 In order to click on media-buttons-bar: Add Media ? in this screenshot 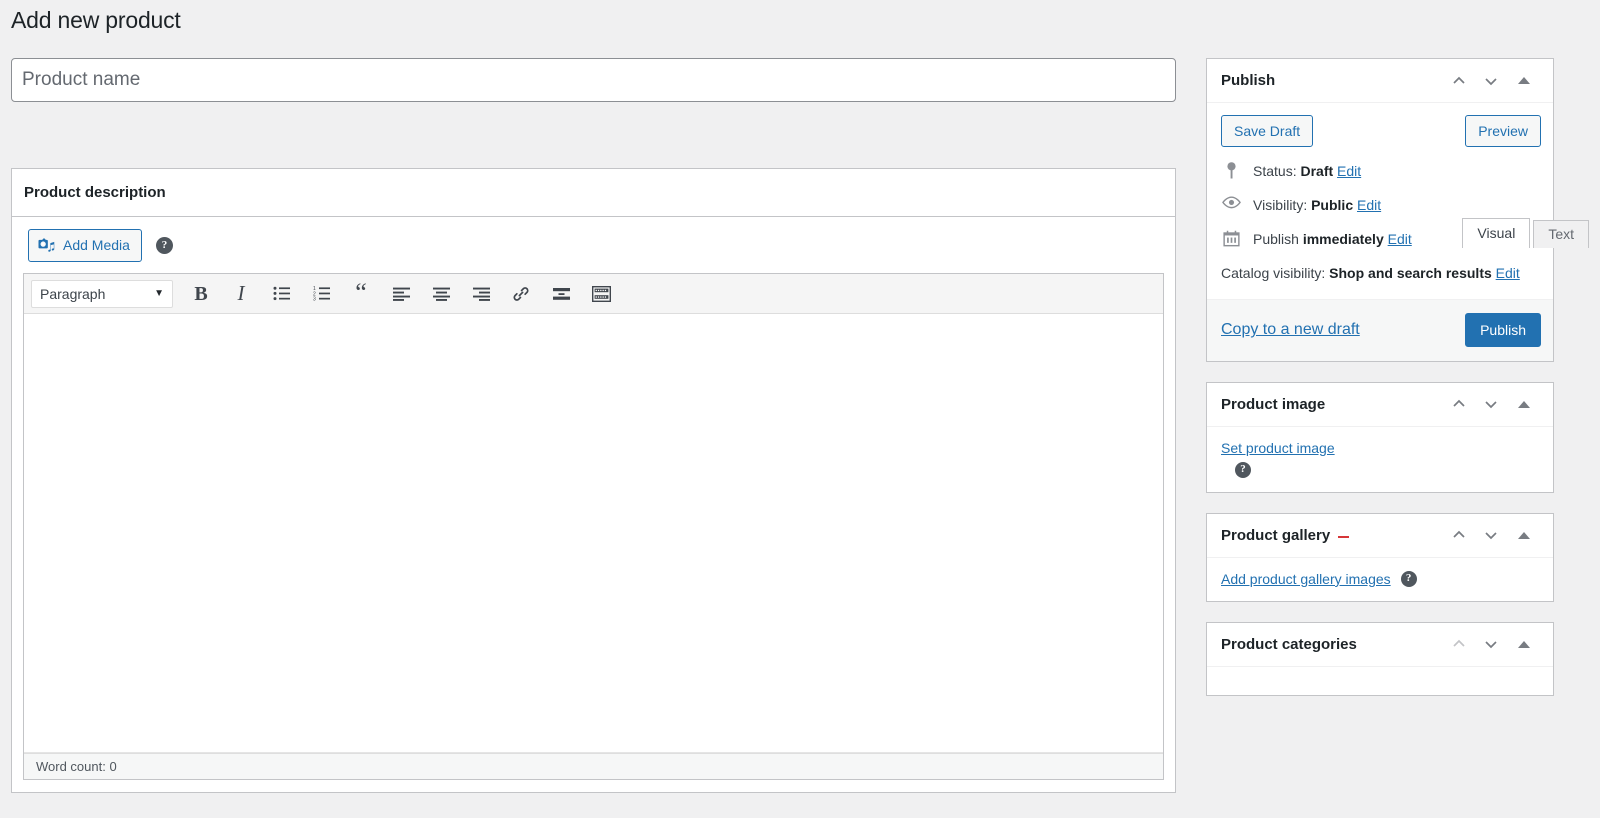, I will do `click(593, 245)`.